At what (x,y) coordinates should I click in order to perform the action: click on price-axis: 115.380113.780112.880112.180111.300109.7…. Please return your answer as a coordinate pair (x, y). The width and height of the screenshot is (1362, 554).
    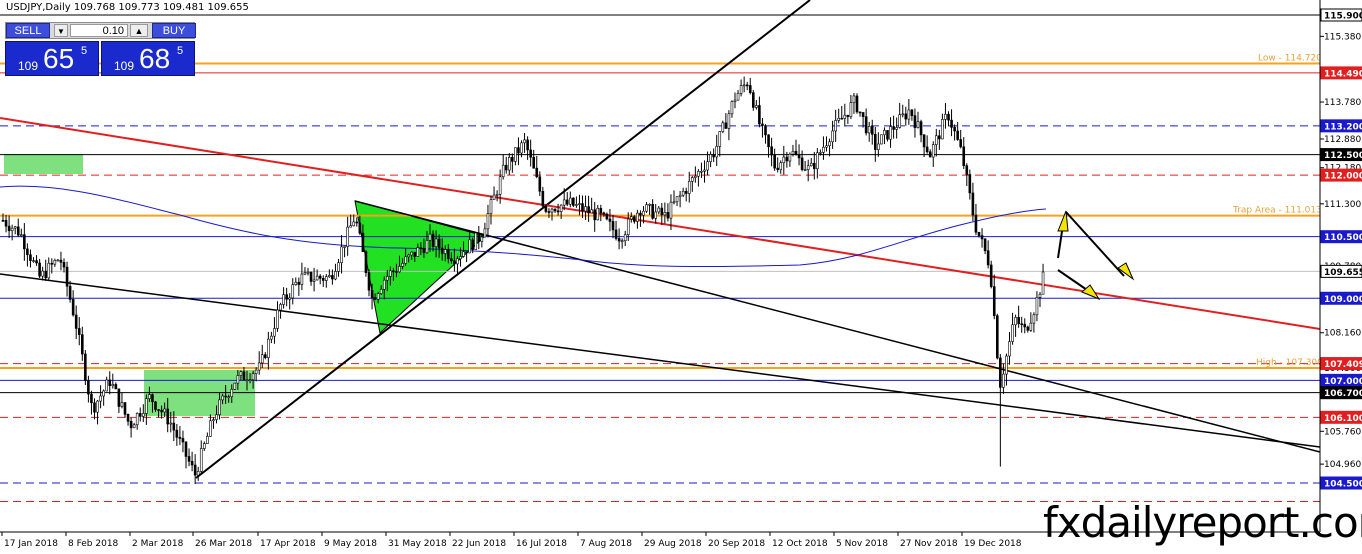
    Looking at the image, I should click on (1340, 266).